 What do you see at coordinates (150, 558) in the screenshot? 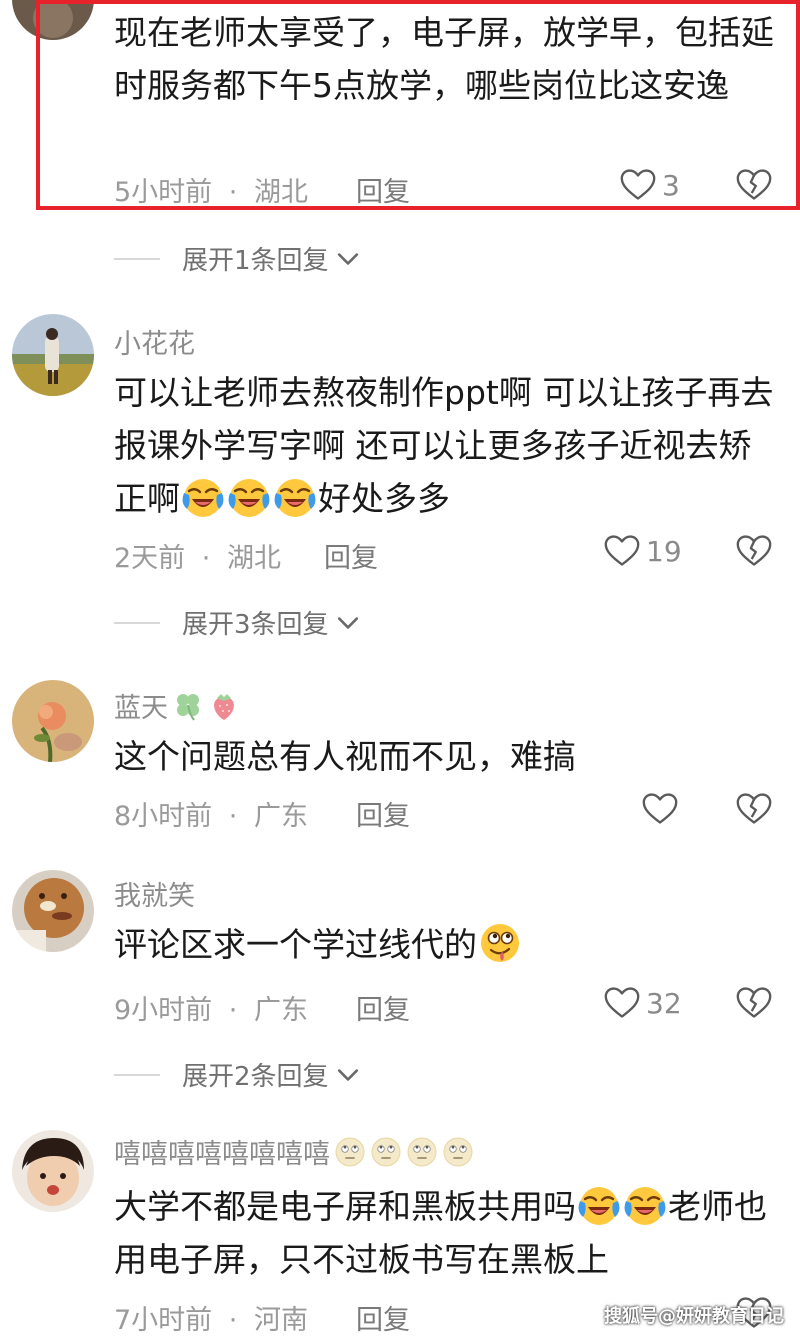
I see `comment-time: 2天前` at bounding box center [150, 558].